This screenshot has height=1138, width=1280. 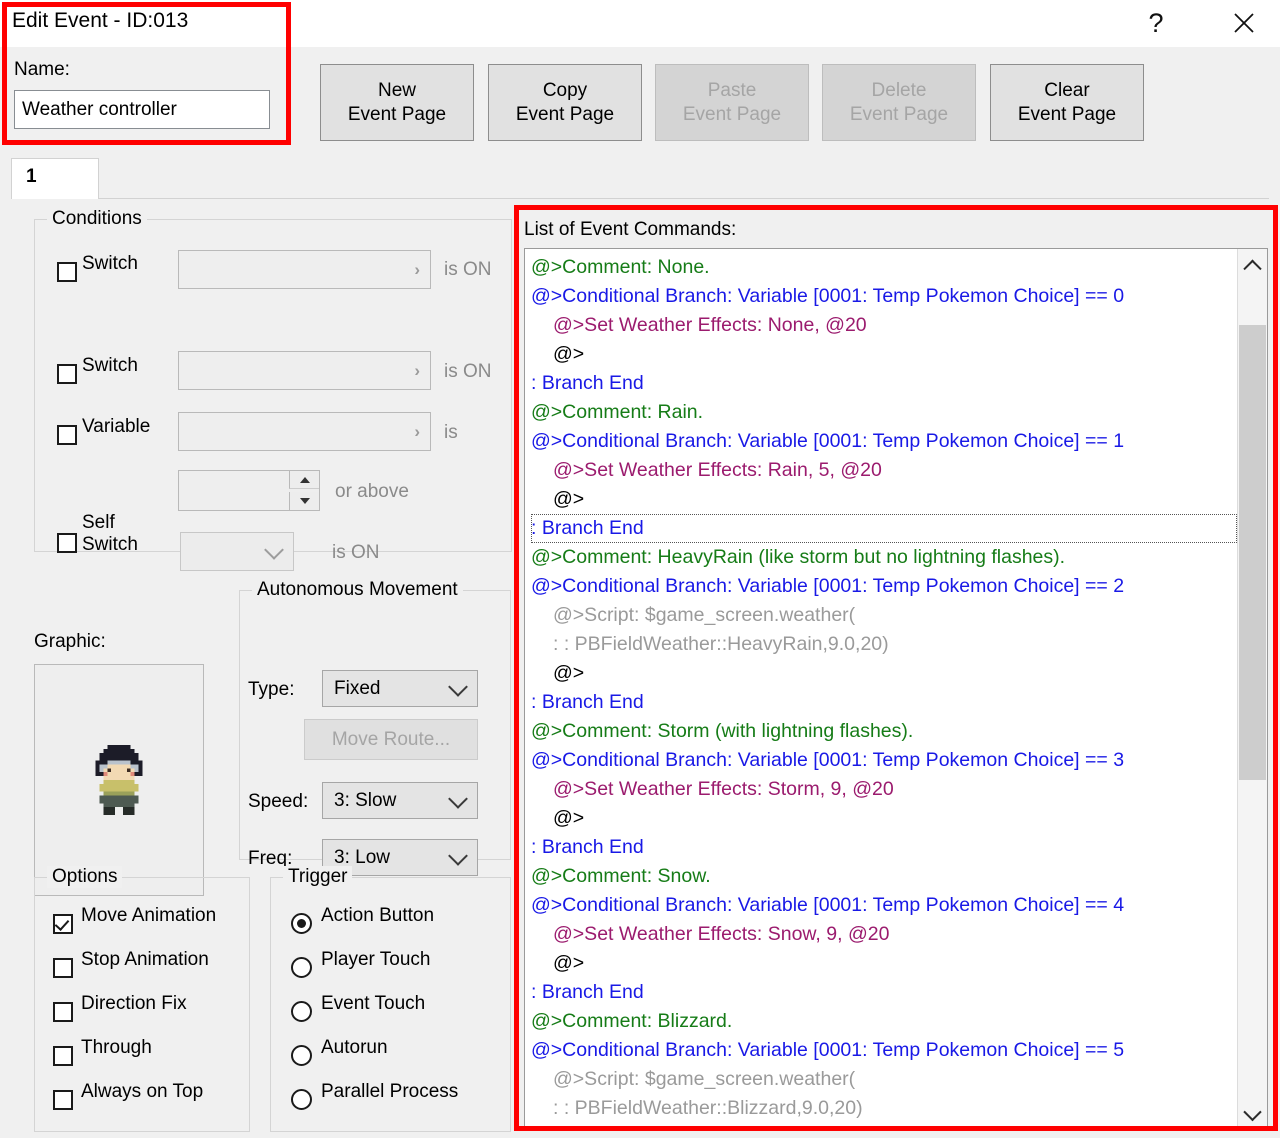 What do you see at coordinates (63, 968) in the screenshot?
I see `option-stop-animation-checkbox` at bounding box center [63, 968].